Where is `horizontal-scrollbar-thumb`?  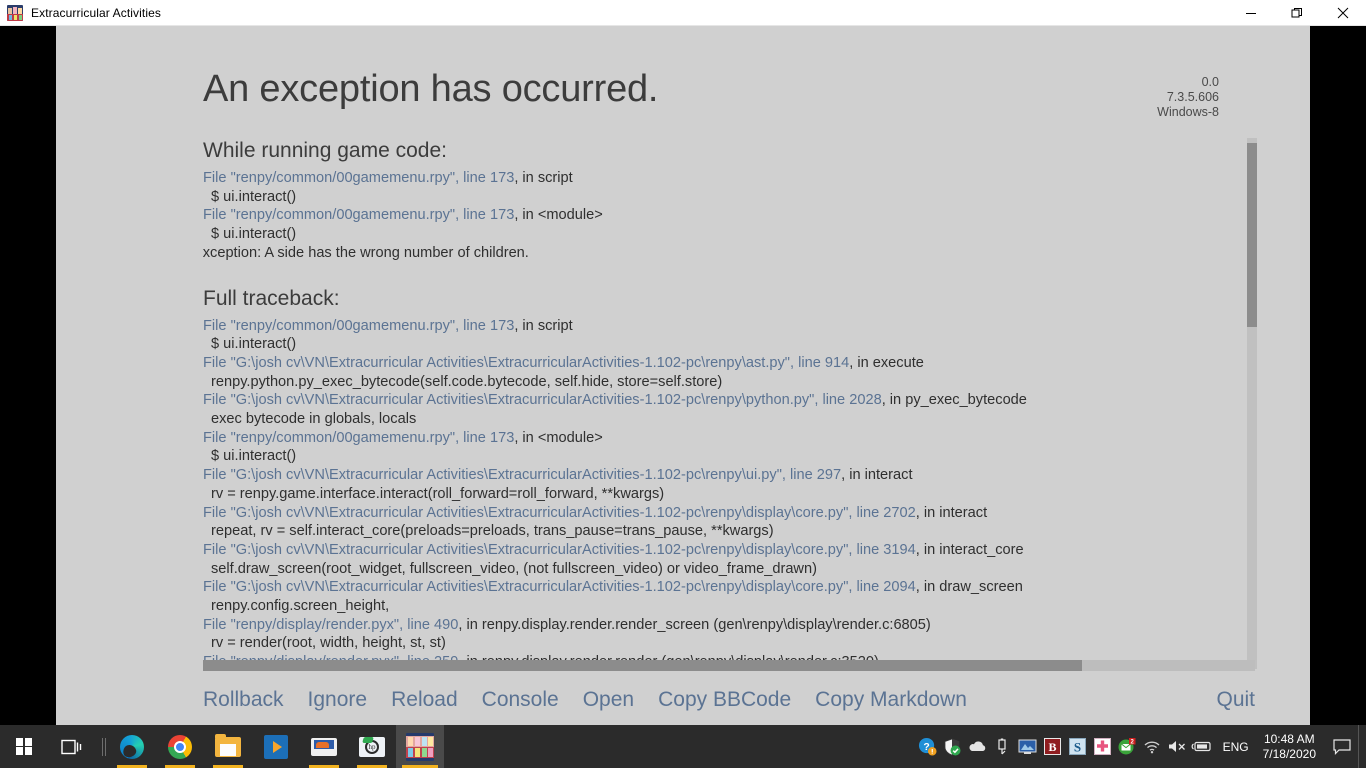 horizontal-scrollbar-thumb is located at coordinates (642, 665).